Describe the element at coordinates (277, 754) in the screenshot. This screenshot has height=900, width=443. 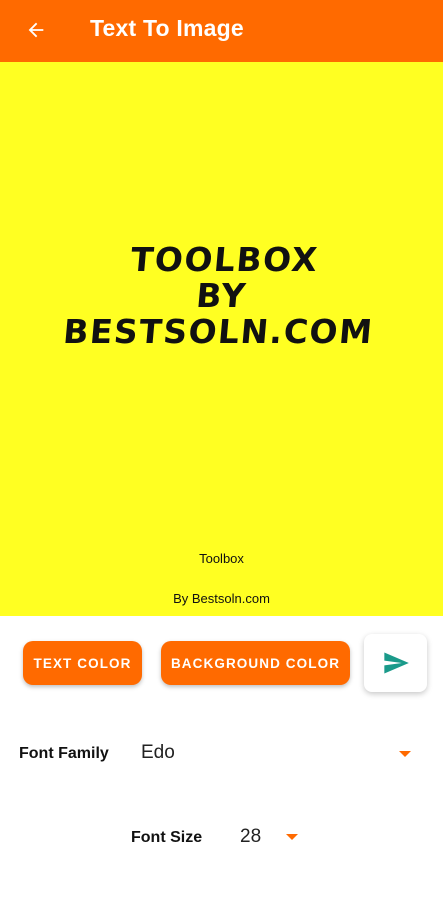
I see `font-family-dropdown` at that location.